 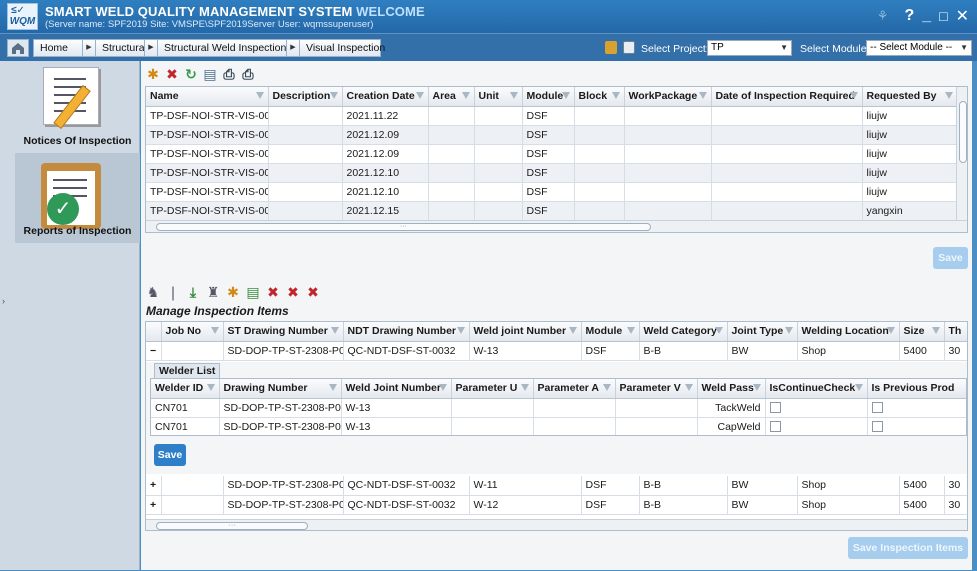 What do you see at coordinates (253, 292) in the screenshot?
I see `table-export-icon: ▤` at bounding box center [253, 292].